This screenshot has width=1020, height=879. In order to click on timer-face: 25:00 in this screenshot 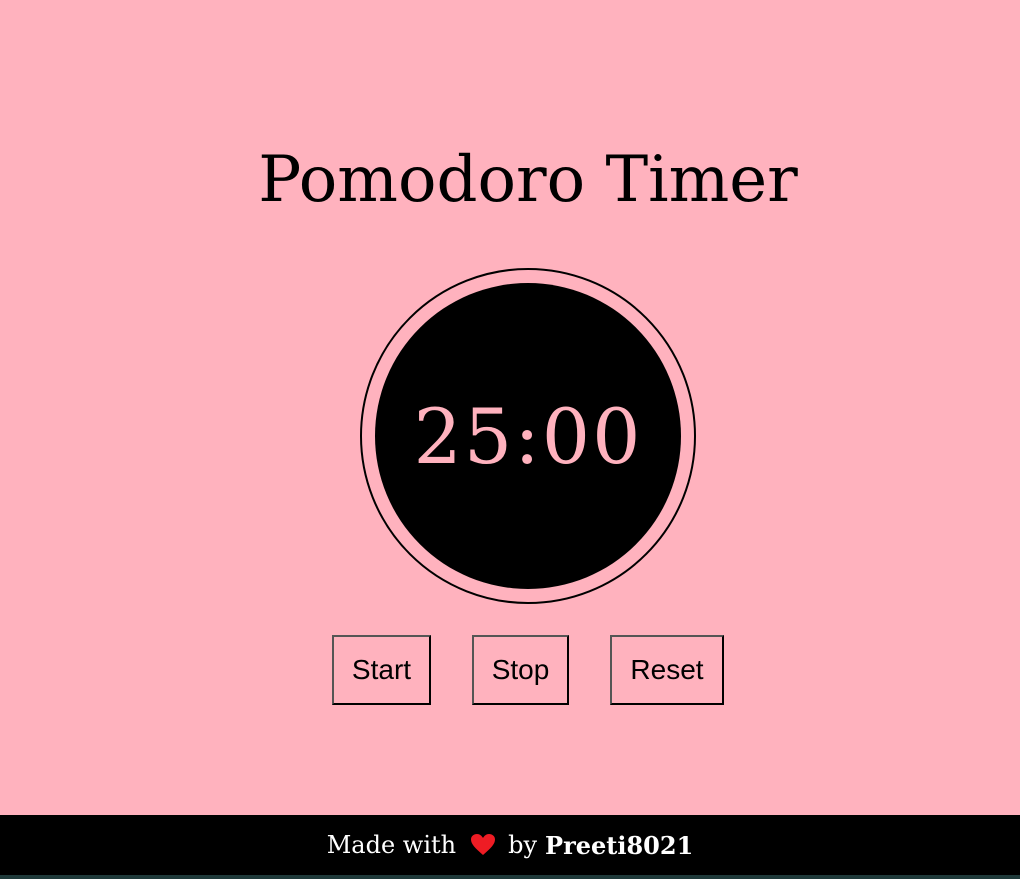, I will do `click(528, 436)`.